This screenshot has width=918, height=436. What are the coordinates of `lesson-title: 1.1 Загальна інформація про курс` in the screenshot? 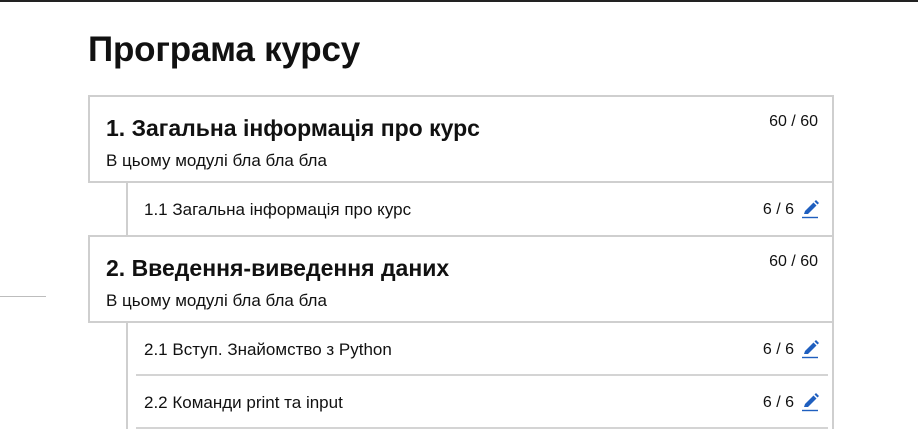 It's located at (277, 210).